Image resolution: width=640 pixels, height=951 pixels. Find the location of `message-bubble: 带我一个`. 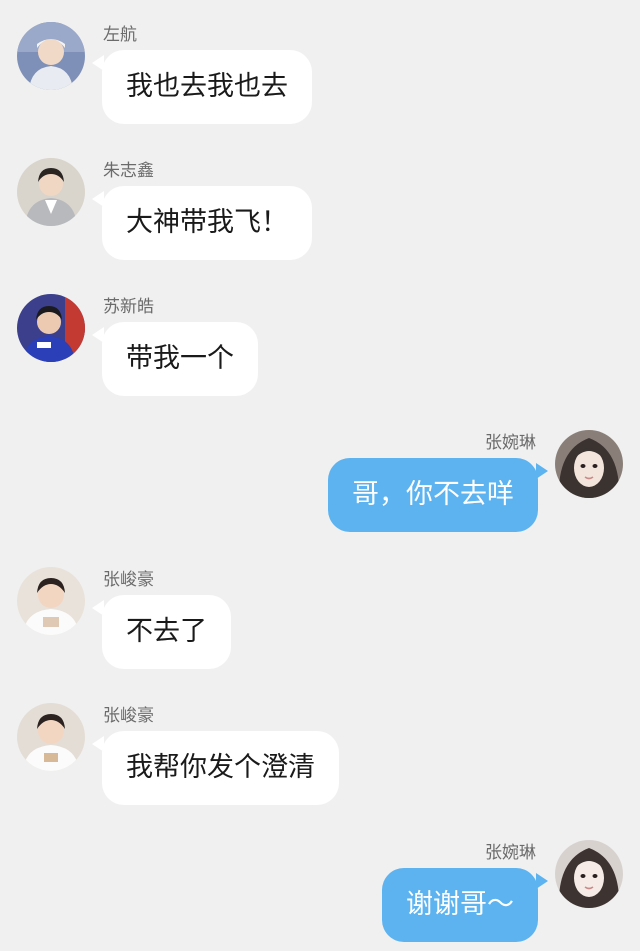

message-bubble: 带我一个 is located at coordinates (180, 359).